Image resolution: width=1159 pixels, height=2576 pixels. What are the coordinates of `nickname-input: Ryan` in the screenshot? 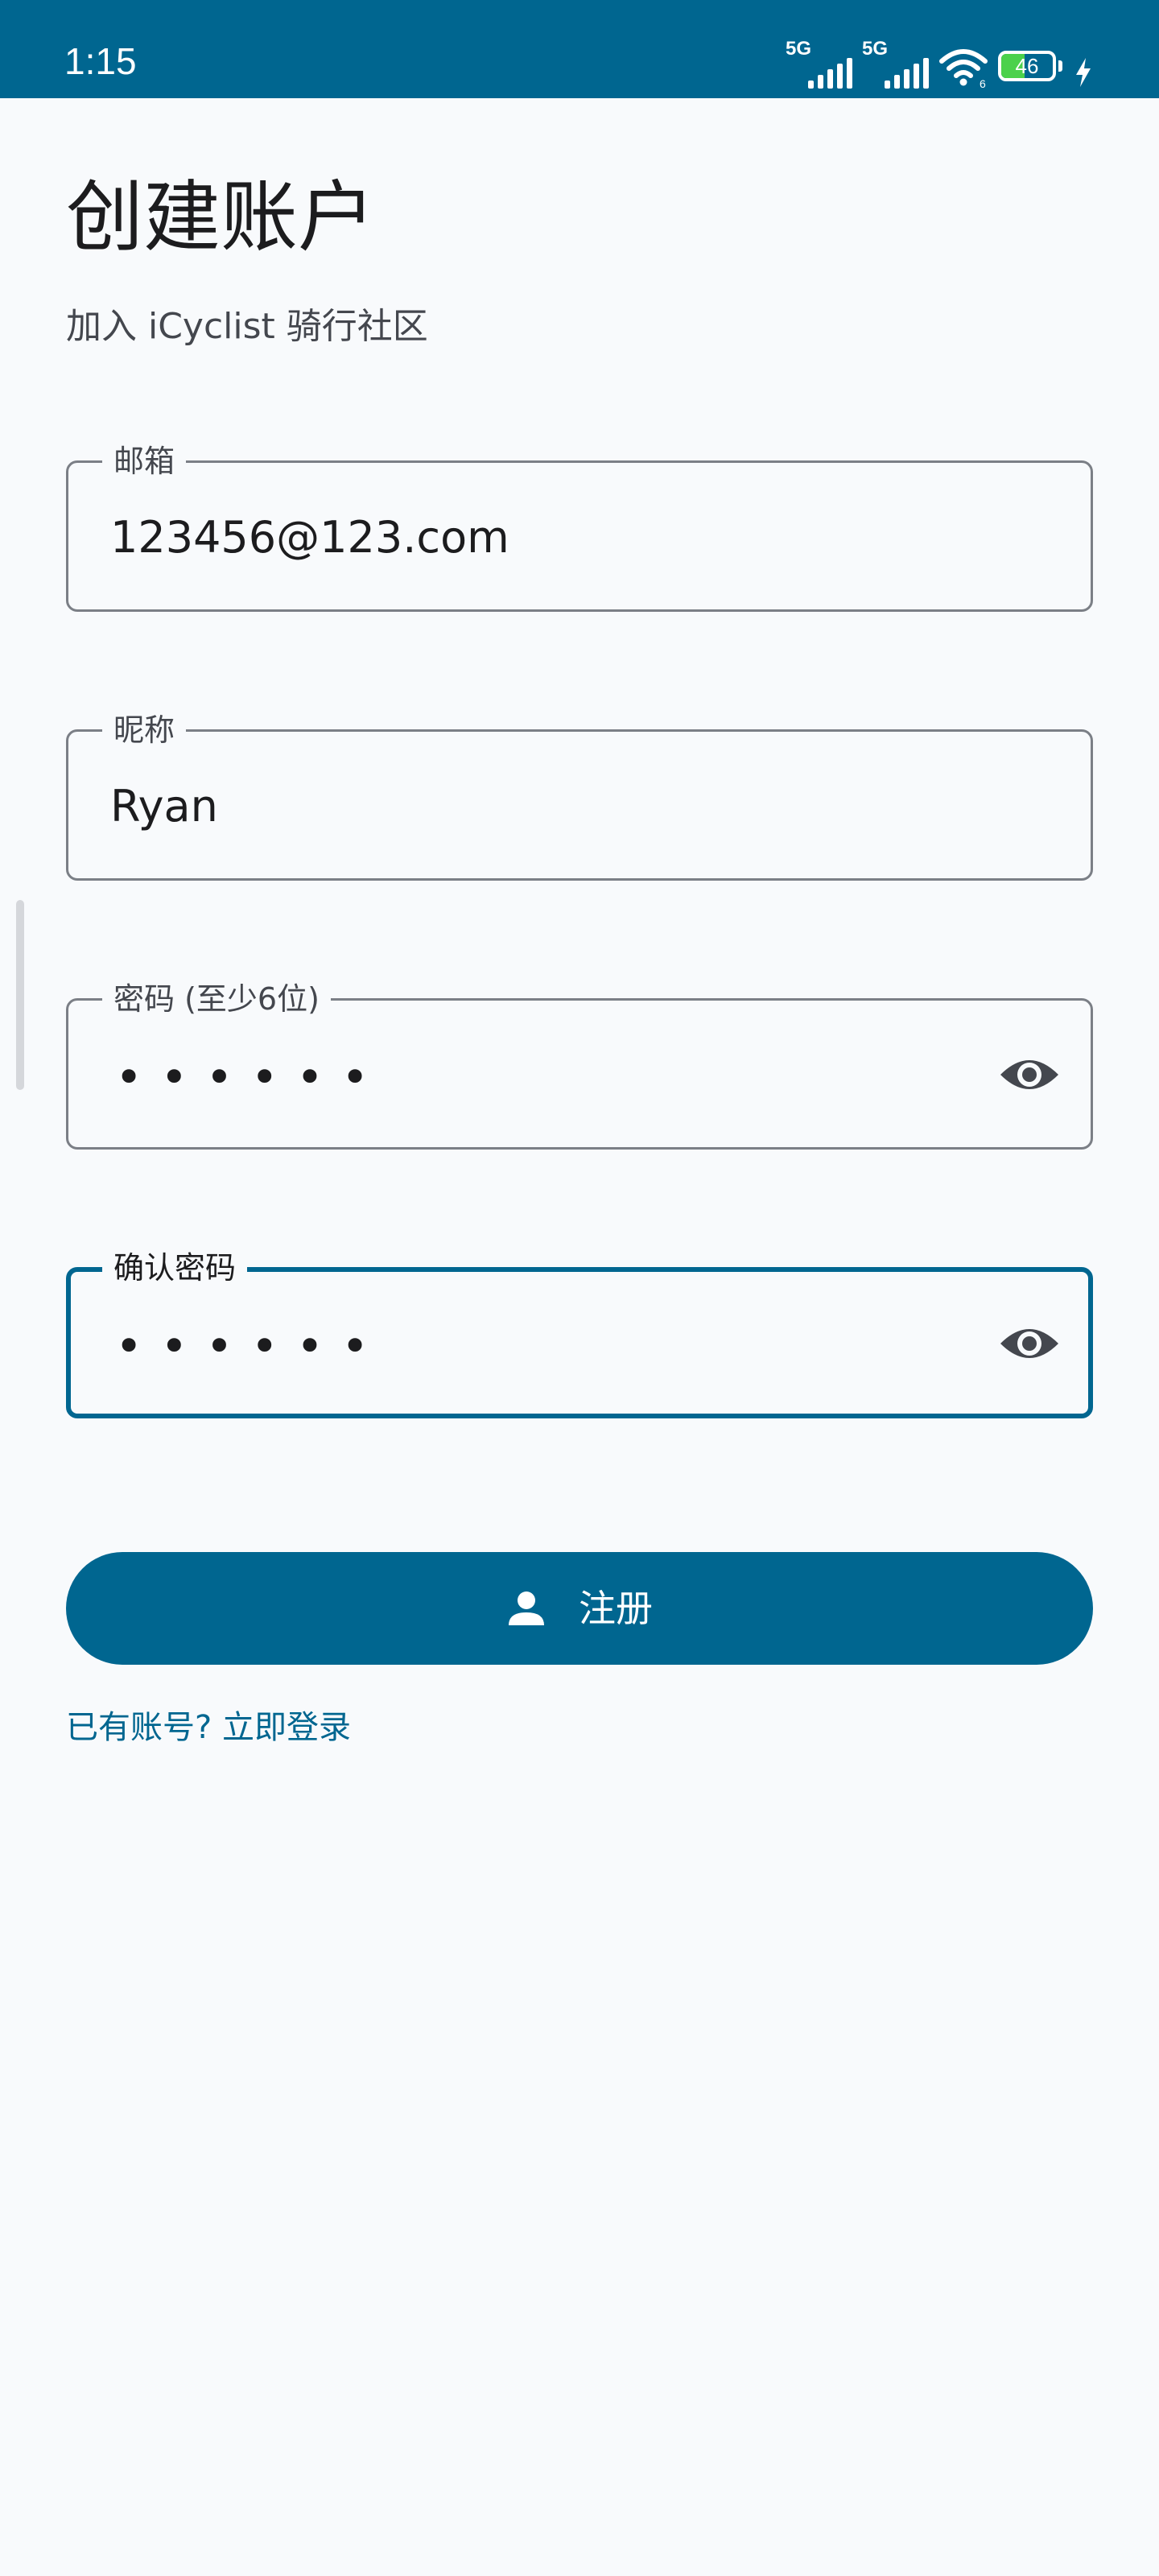 It's located at (164, 806).